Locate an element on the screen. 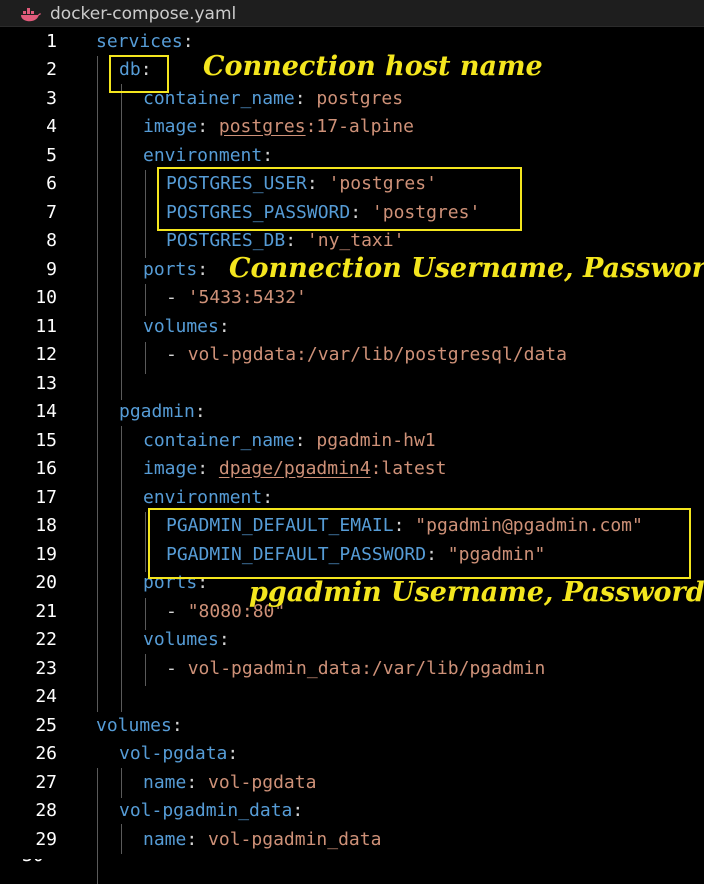 This screenshot has width=704, height=884. line-number: 22 is located at coordinates (46, 639).